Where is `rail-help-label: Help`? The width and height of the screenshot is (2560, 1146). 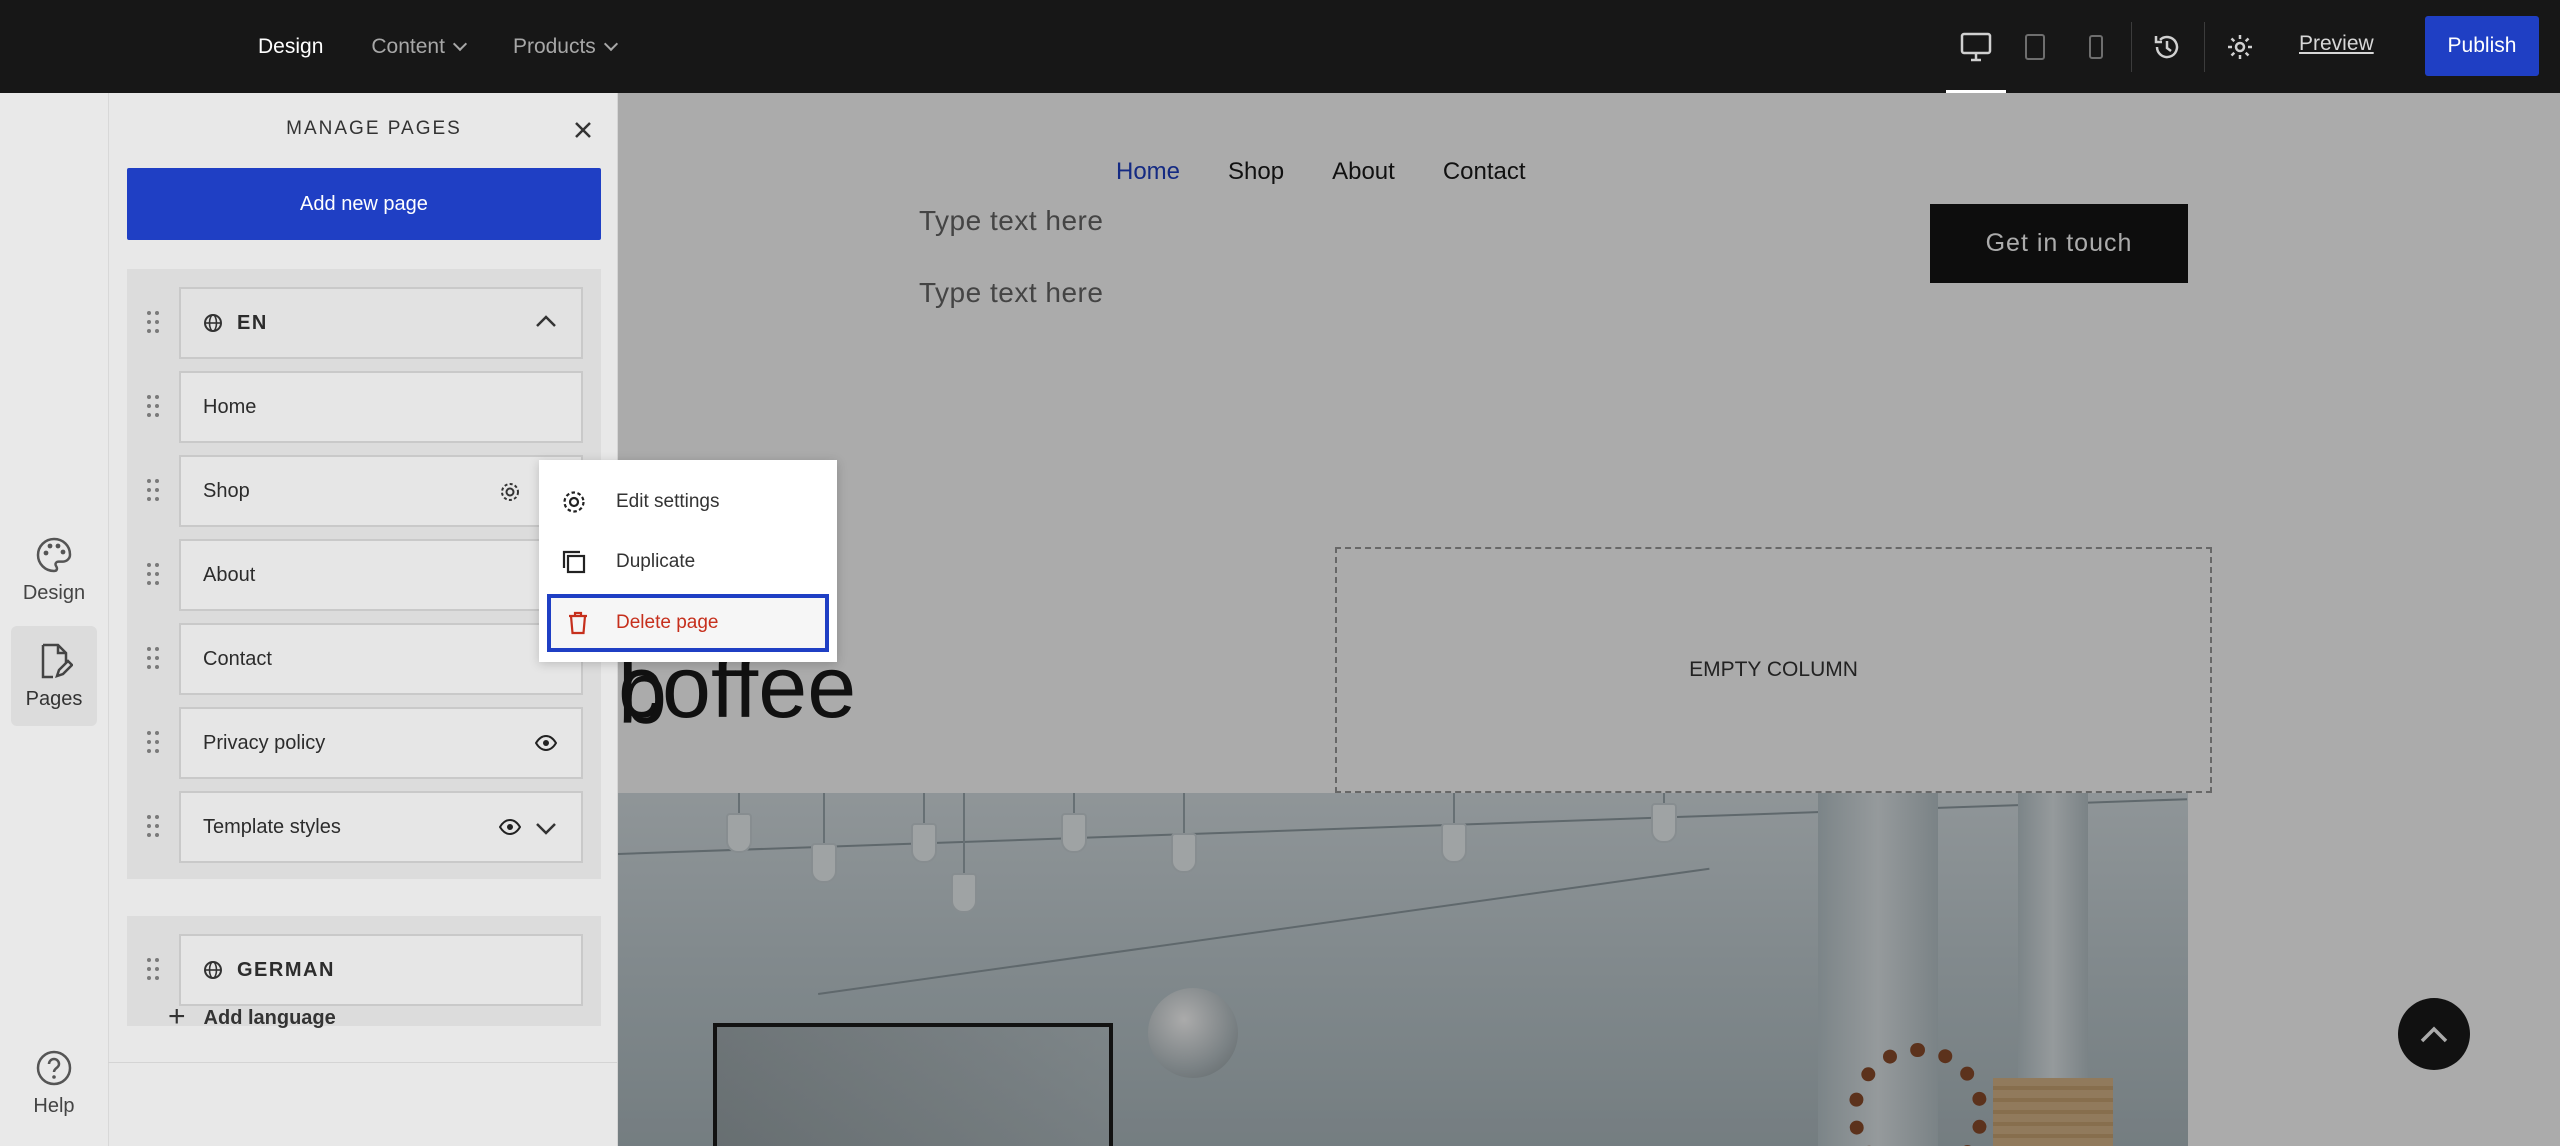 rail-help-label: Help is located at coordinates (54, 1105).